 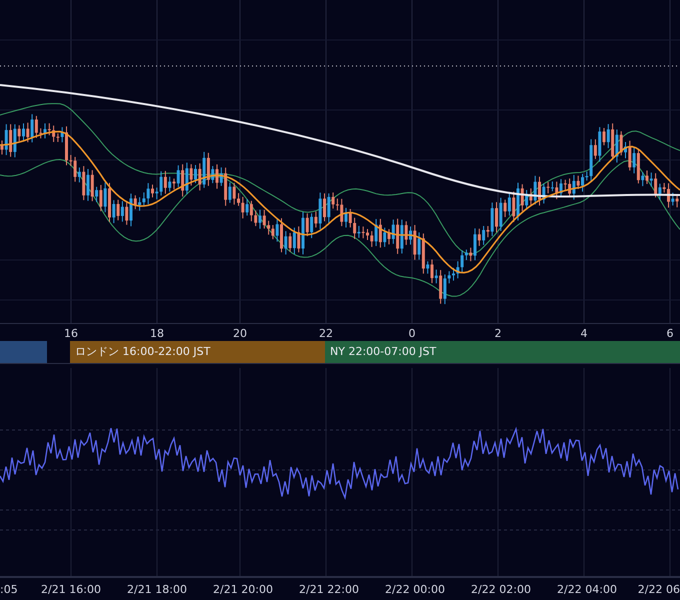 I want to click on axis-label: 18, so click(x=157, y=333).